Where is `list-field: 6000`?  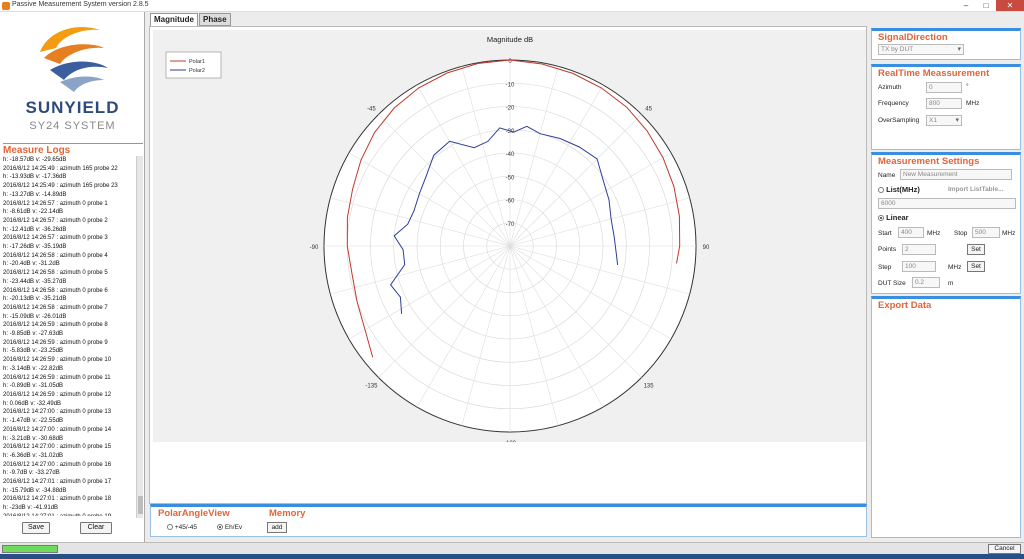 list-field: 6000 is located at coordinates (947, 203).